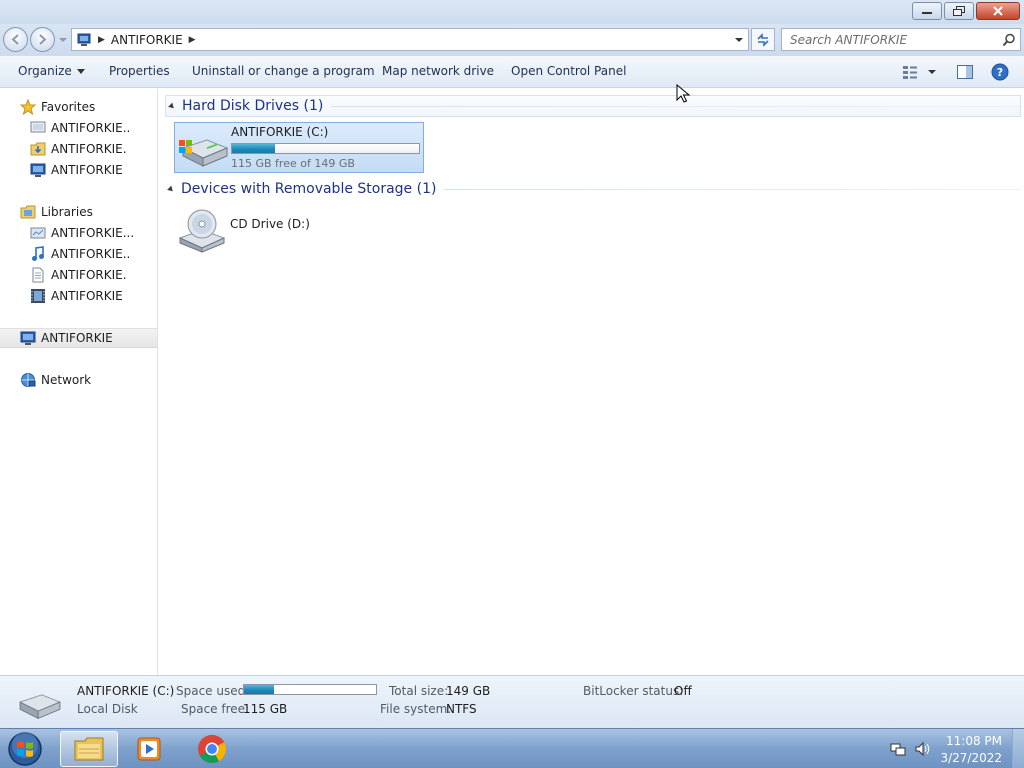 The height and width of the screenshot is (768, 1024). I want to click on drive-tile-info: ANTIFORKIE (C:) 115 GB free of 149 GB, so click(325, 146).